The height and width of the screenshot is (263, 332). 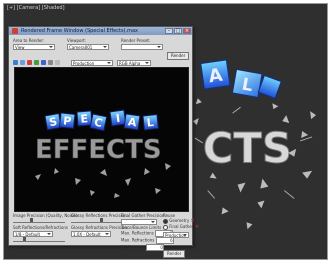 What do you see at coordinates (174, 254) in the screenshot?
I see `bottom-render-button: Render` at bounding box center [174, 254].